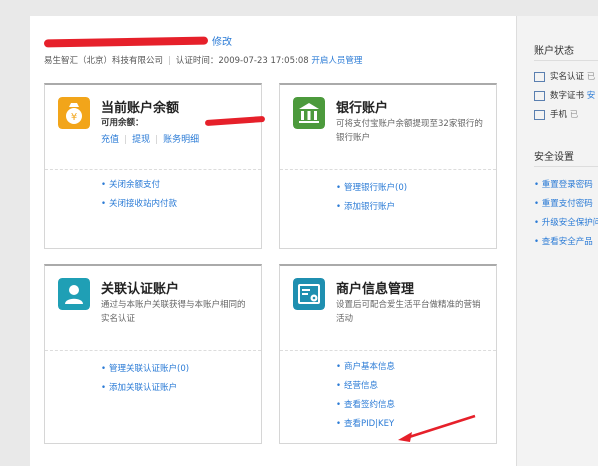  I want to click on list-item: • 添加银行账户, so click(371, 207).